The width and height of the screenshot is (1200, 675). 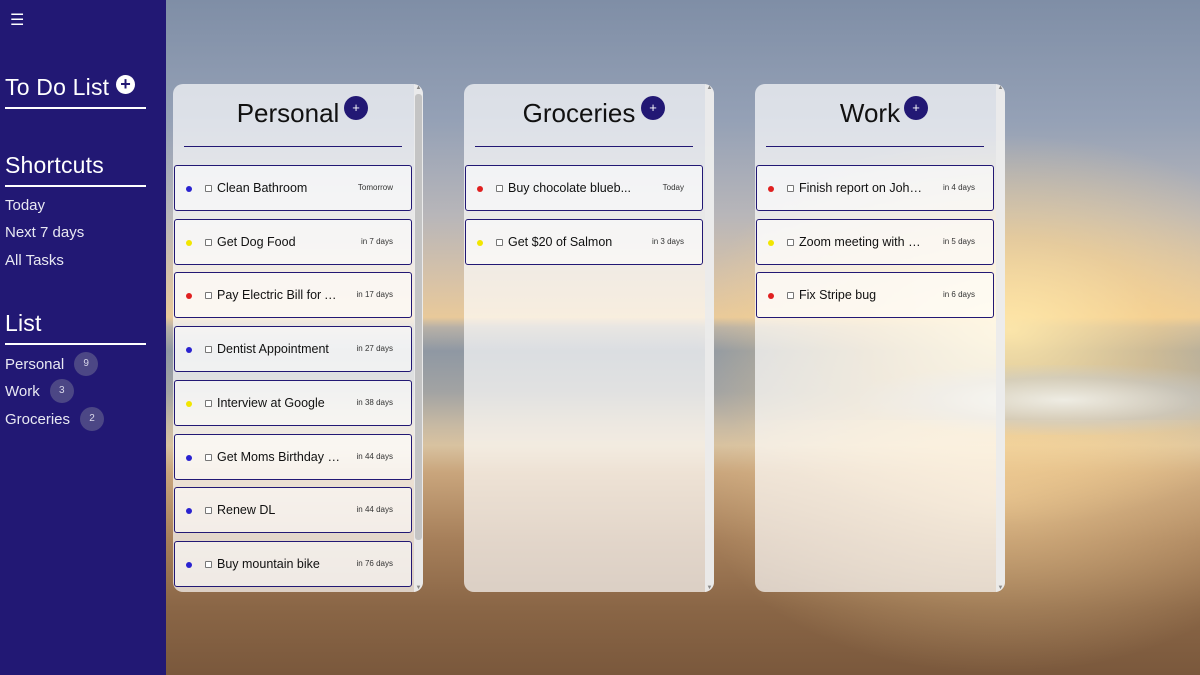 I want to click on task-due-date: Tomorrow, so click(x=375, y=187).